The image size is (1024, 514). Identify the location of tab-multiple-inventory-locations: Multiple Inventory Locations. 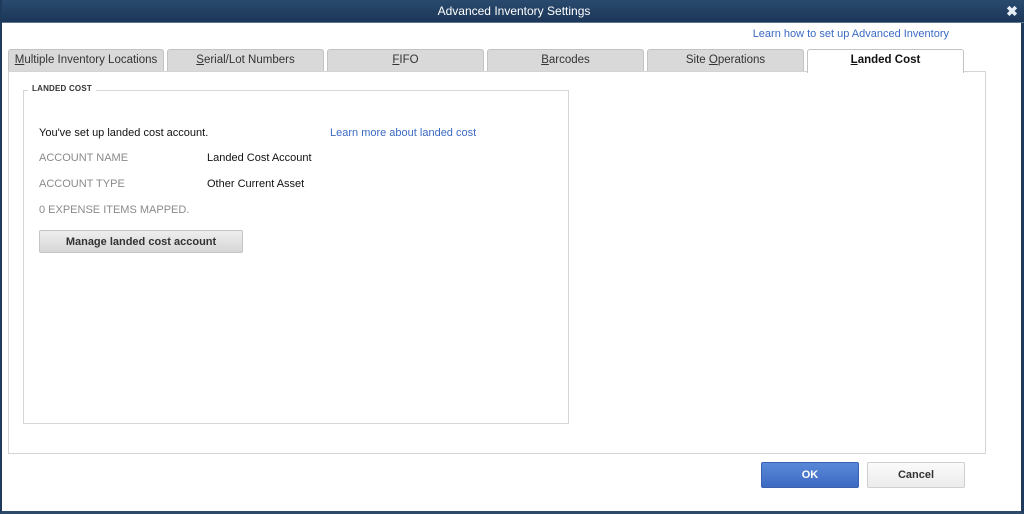
(86, 60).